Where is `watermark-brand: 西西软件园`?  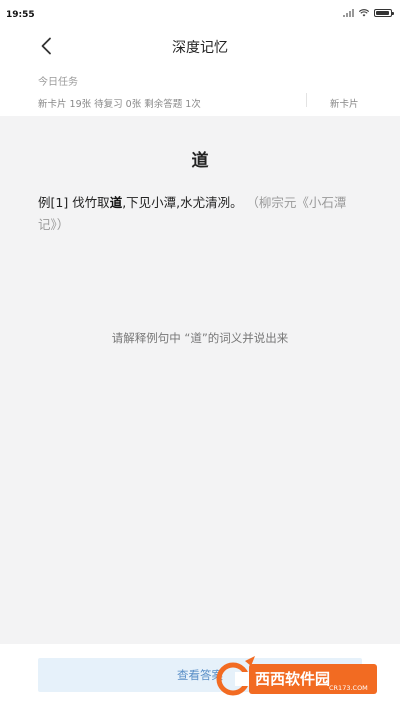
watermark-brand: 西西软件园 is located at coordinates (292, 679).